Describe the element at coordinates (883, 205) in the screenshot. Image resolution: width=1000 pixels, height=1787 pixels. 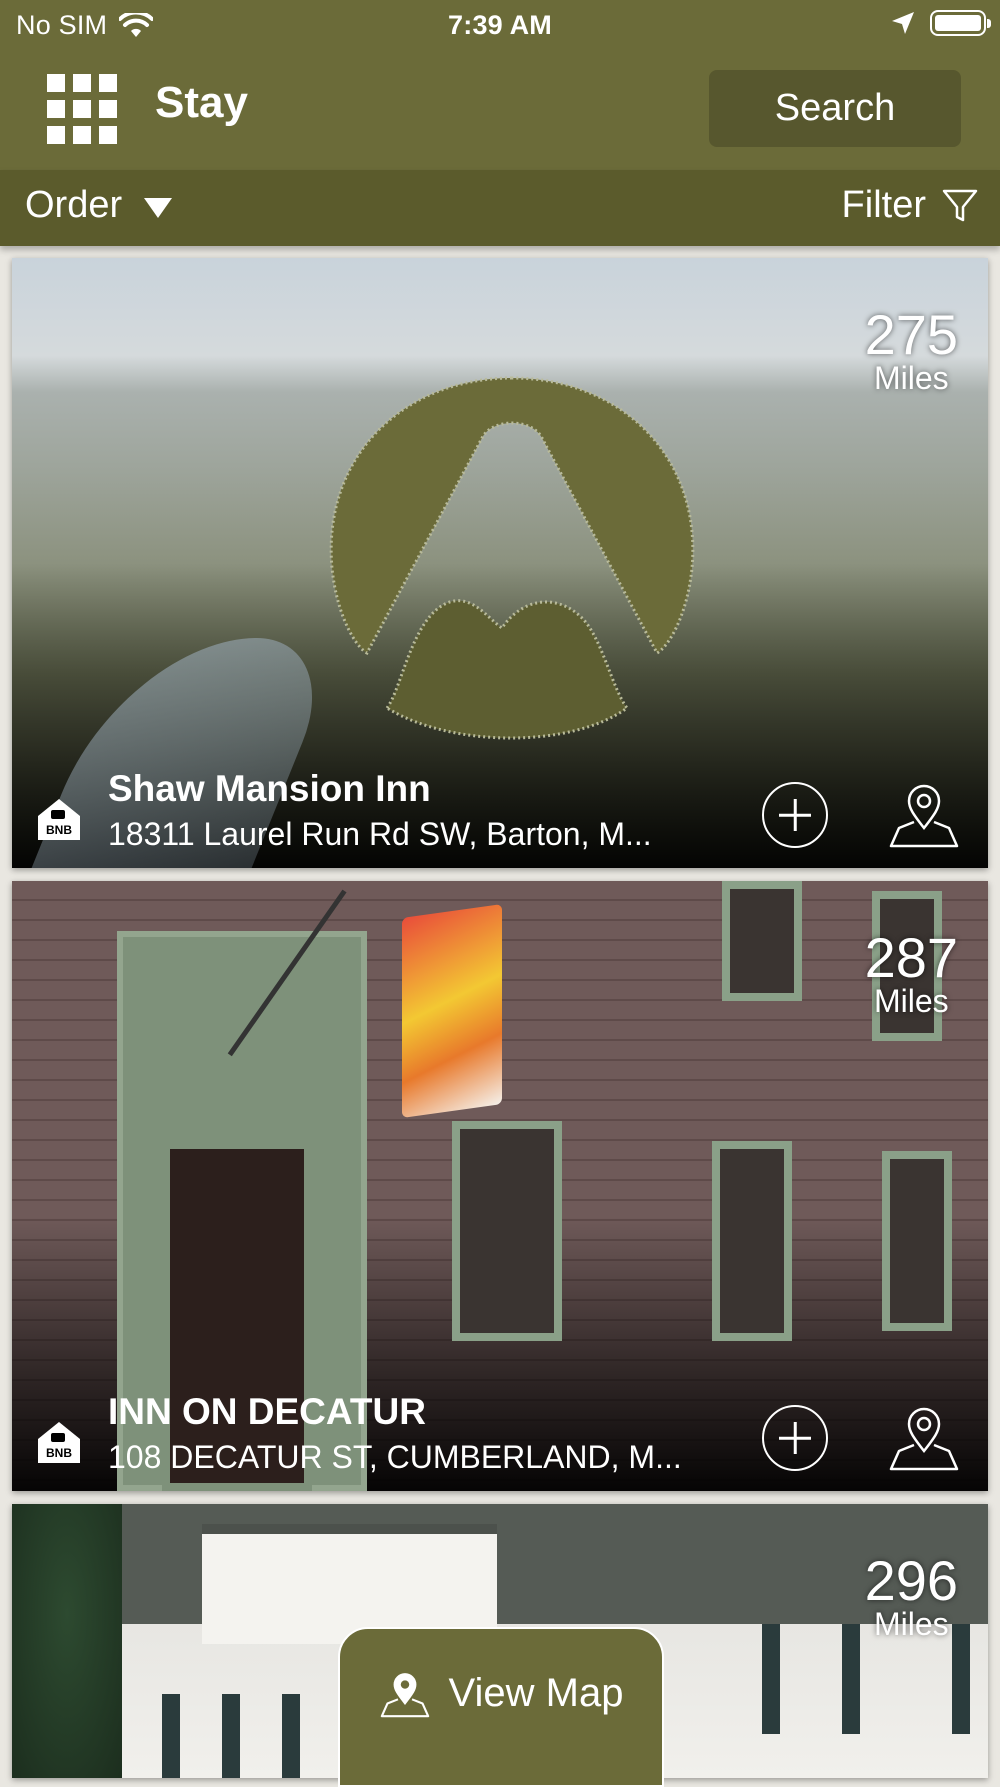
I see `filter-label: Filter` at that location.